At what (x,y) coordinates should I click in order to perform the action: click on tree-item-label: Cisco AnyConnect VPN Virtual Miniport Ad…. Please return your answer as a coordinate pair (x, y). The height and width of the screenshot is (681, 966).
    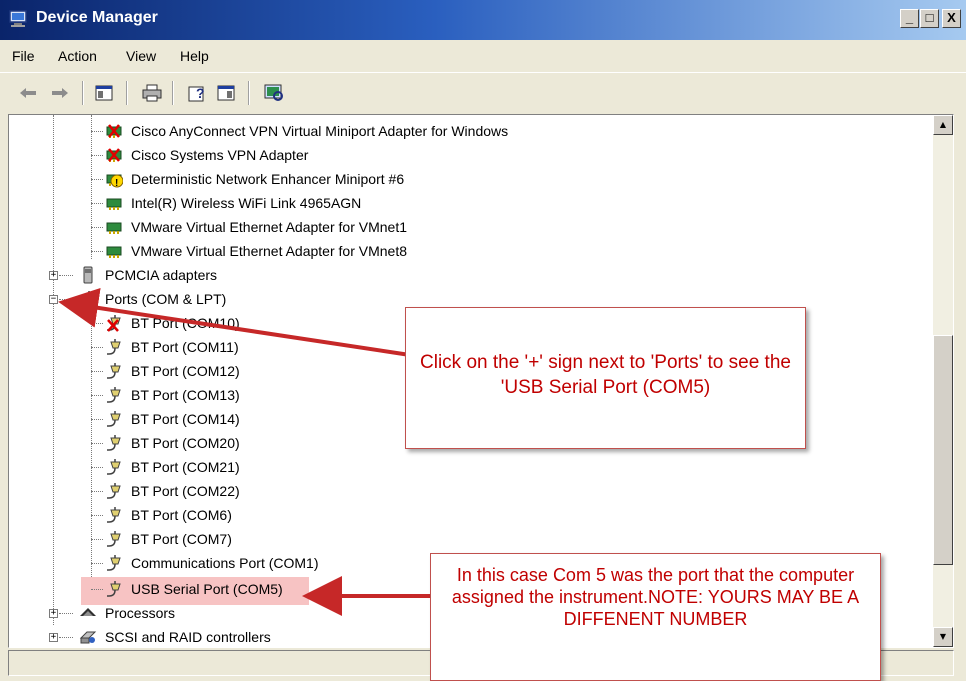
    Looking at the image, I should click on (320, 131).